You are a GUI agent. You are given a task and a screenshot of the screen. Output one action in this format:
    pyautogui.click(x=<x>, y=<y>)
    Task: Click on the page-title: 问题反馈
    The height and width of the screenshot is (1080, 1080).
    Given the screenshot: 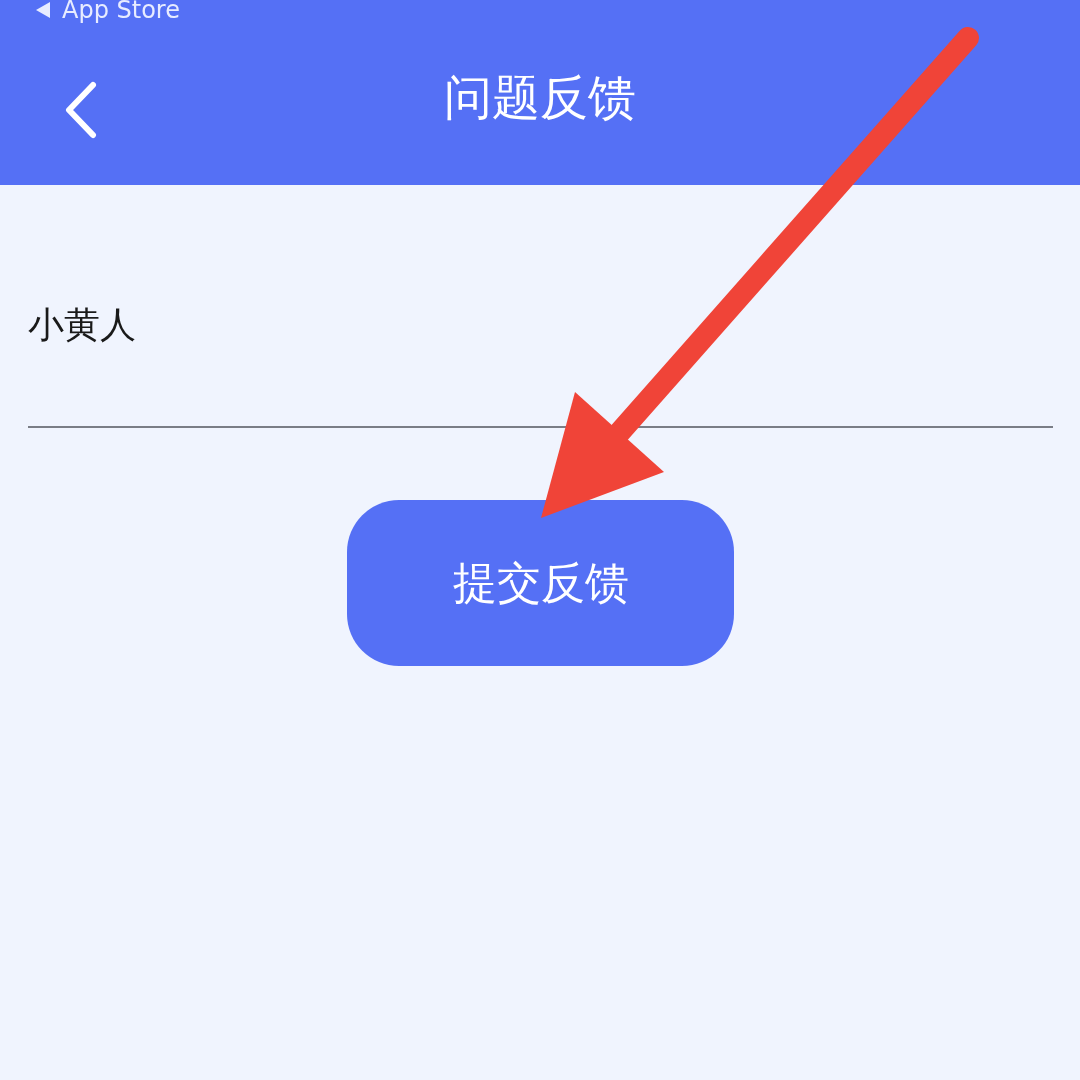 What is the action you would take?
    pyautogui.click(x=540, y=97)
    